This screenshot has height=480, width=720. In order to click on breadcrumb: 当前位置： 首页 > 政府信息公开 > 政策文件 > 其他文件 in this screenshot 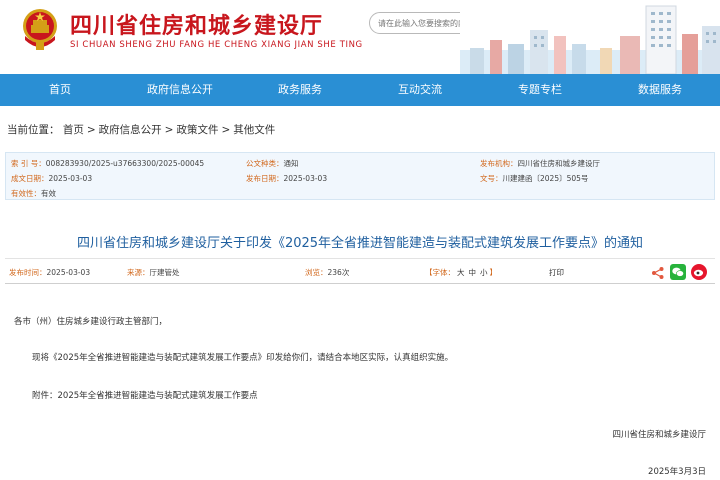, I will do `click(141, 129)`.